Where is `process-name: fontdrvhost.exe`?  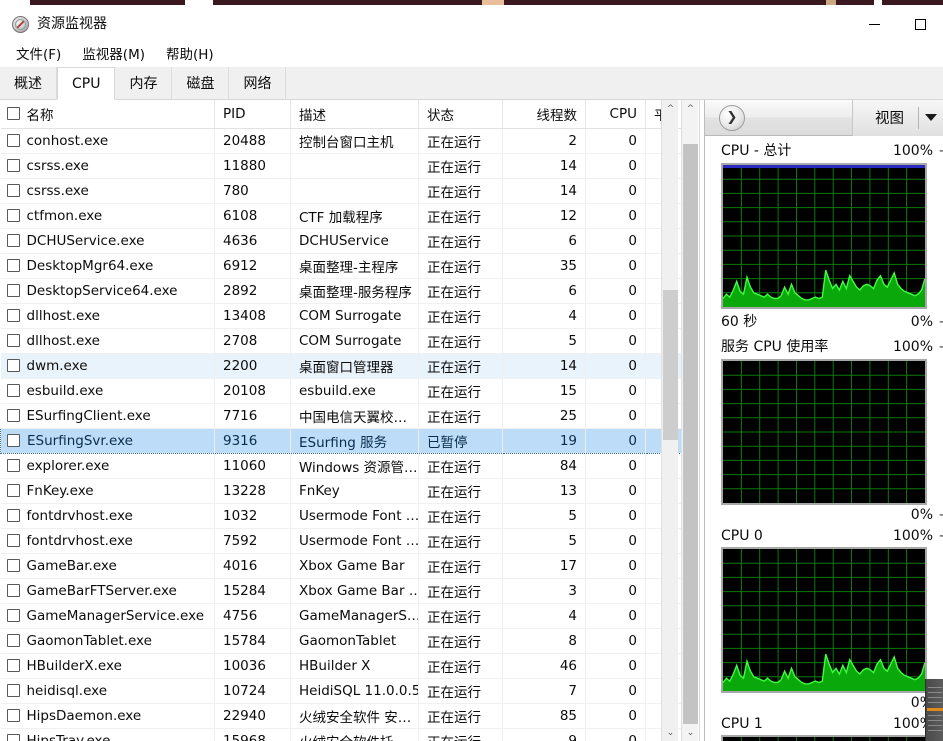
process-name: fontdrvhost.exe is located at coordinates (79, 540).